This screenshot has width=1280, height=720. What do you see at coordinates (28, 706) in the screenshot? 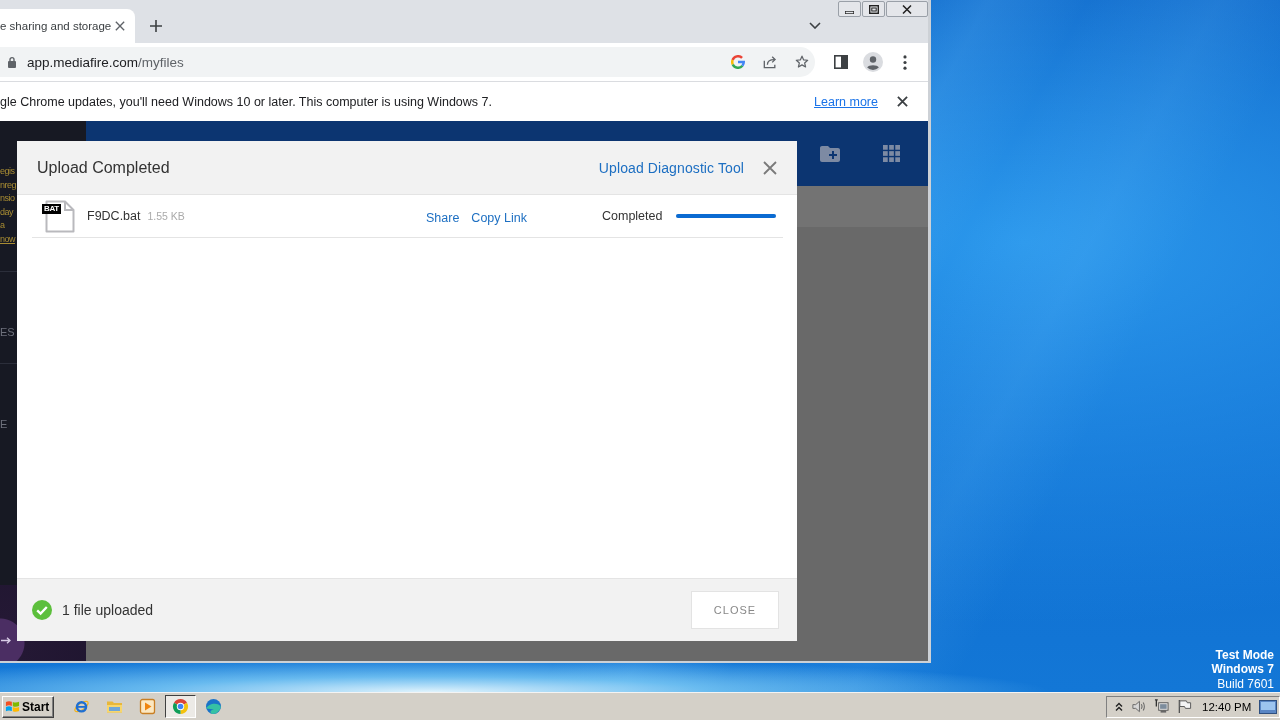
I see `start-button: Start` at bounding box center [28, 706].